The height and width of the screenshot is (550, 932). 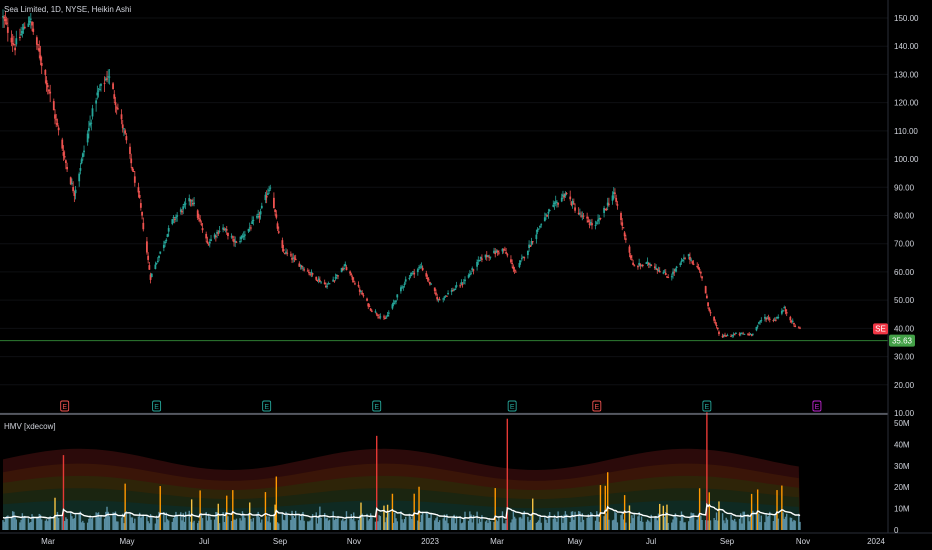 I want to click on symbol-badge: SE, so click(x=880, y=329).